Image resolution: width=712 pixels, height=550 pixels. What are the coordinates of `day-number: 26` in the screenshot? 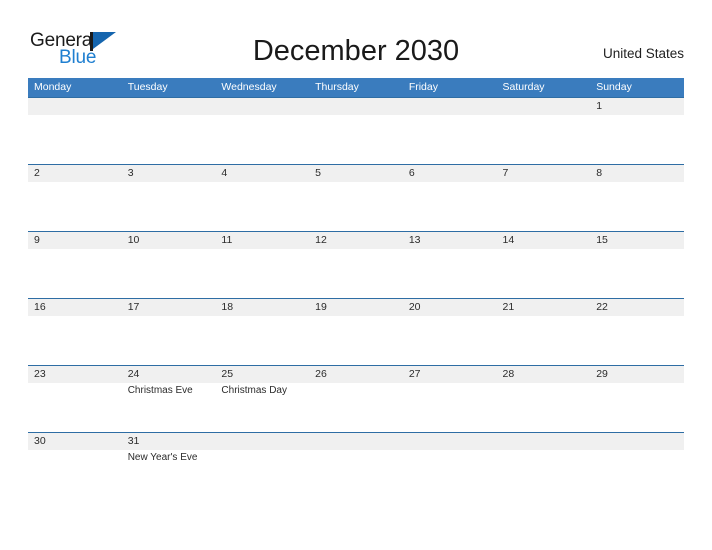 It's located at (321, 374).